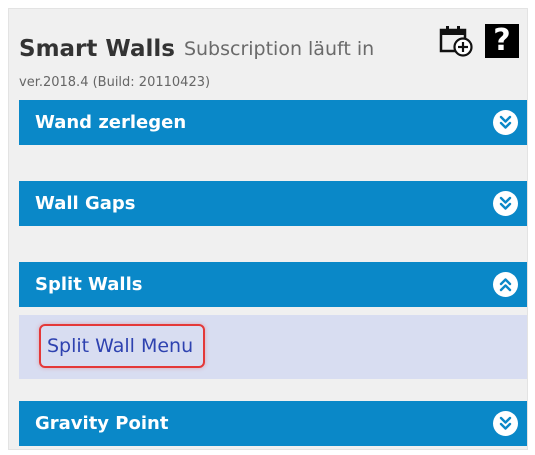 The width and height of the screenshot is (535, 455). I want to click on version-info: ver.2018.4 (Build: 20110423), so click(115, 82).